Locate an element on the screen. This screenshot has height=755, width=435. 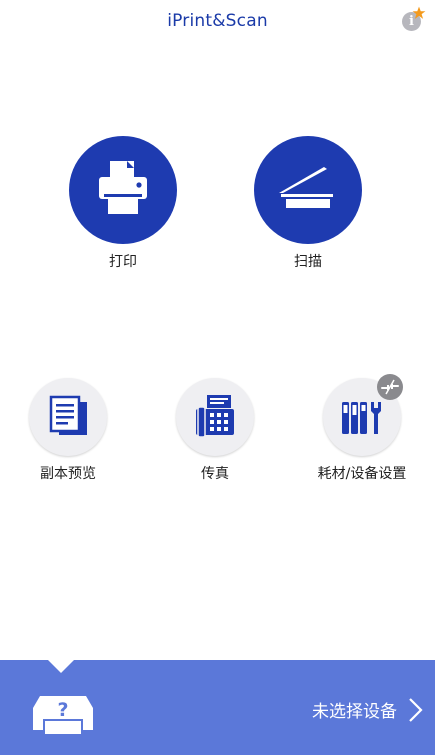
supplies-settings-button: 耗材/设备设置 is located at coordinates (362, 428).